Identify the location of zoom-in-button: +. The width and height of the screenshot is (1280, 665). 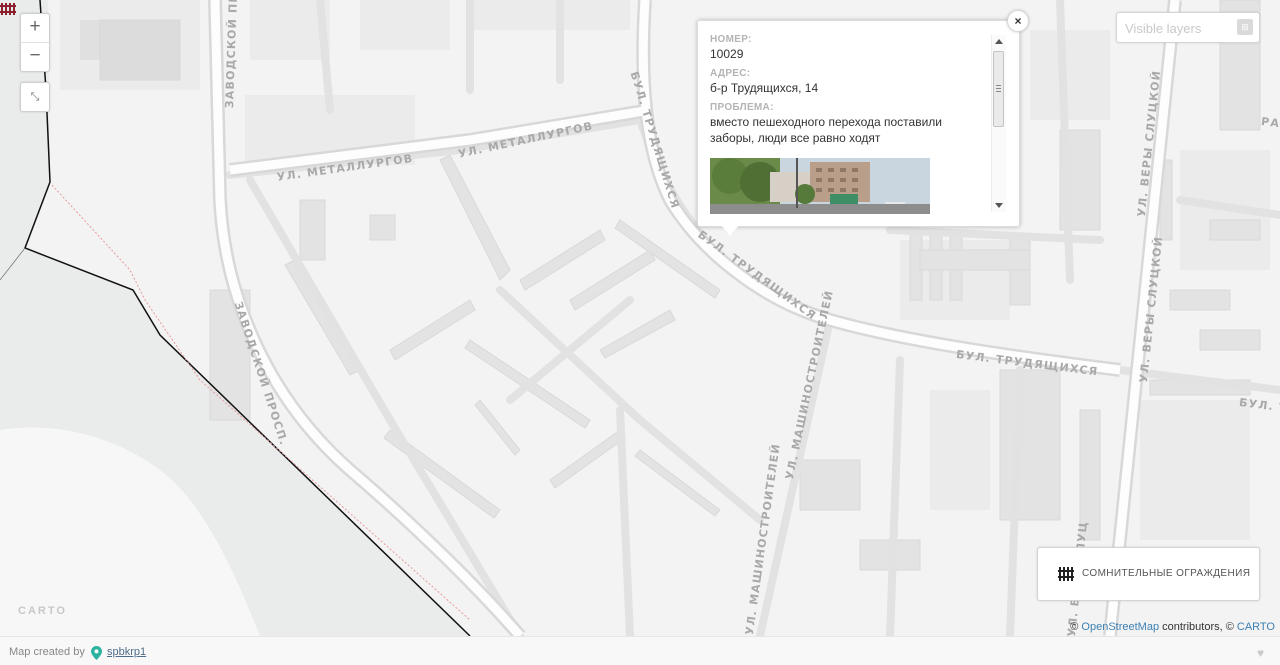
(35, 28).